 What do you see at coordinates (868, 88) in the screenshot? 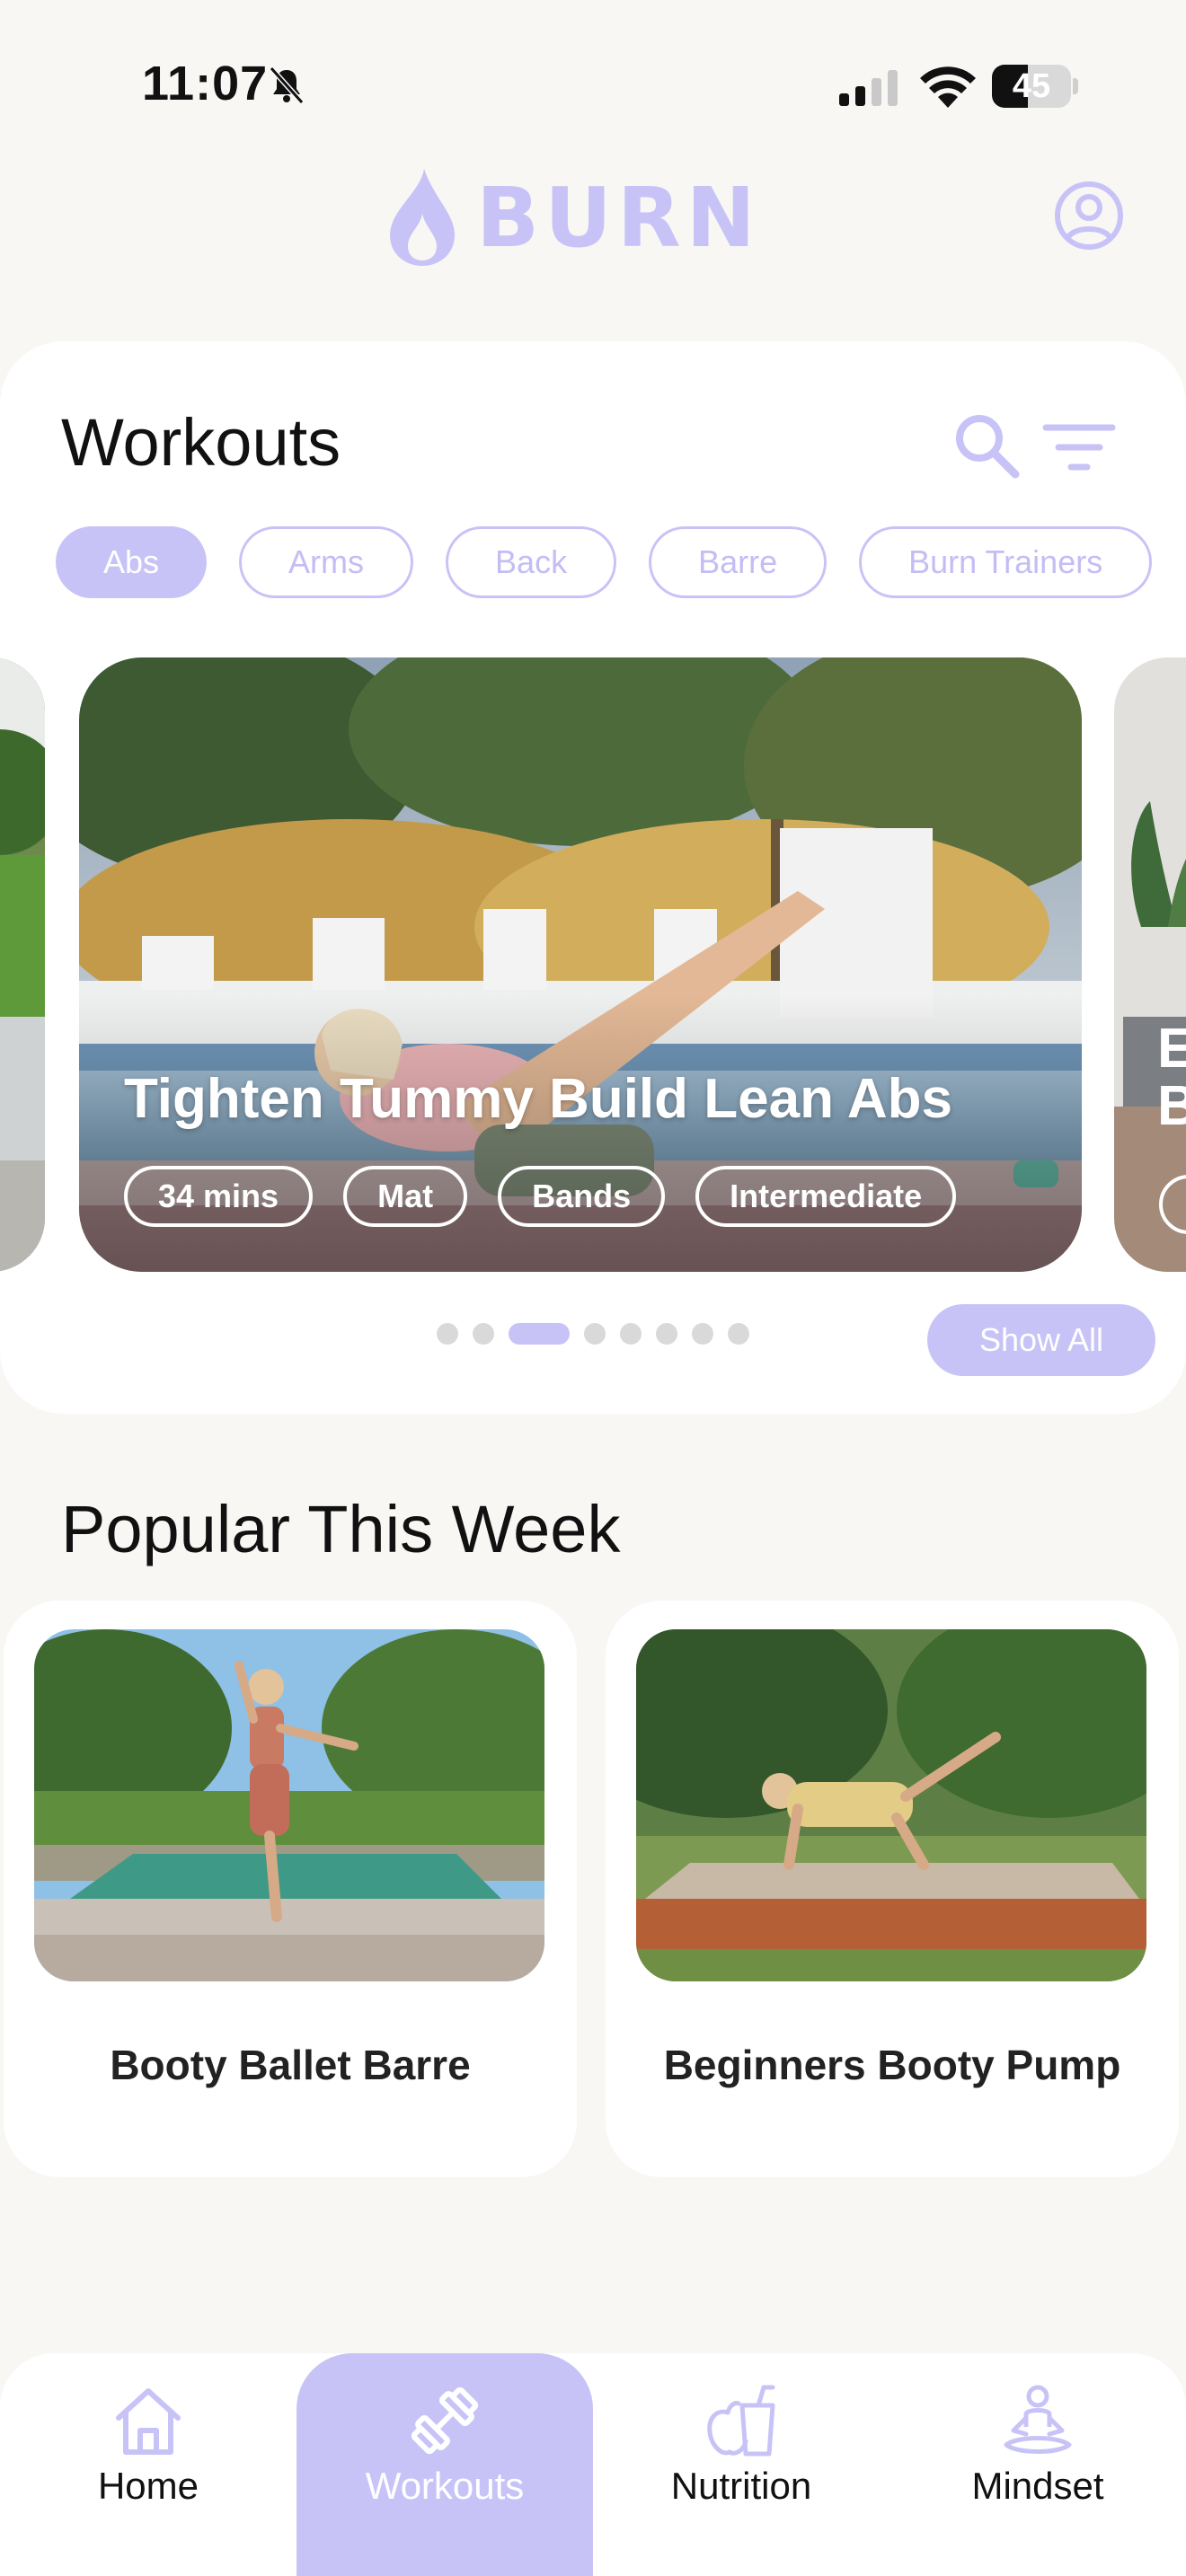
I see `cellular-signal-icon` at bounding box center [868, 88].